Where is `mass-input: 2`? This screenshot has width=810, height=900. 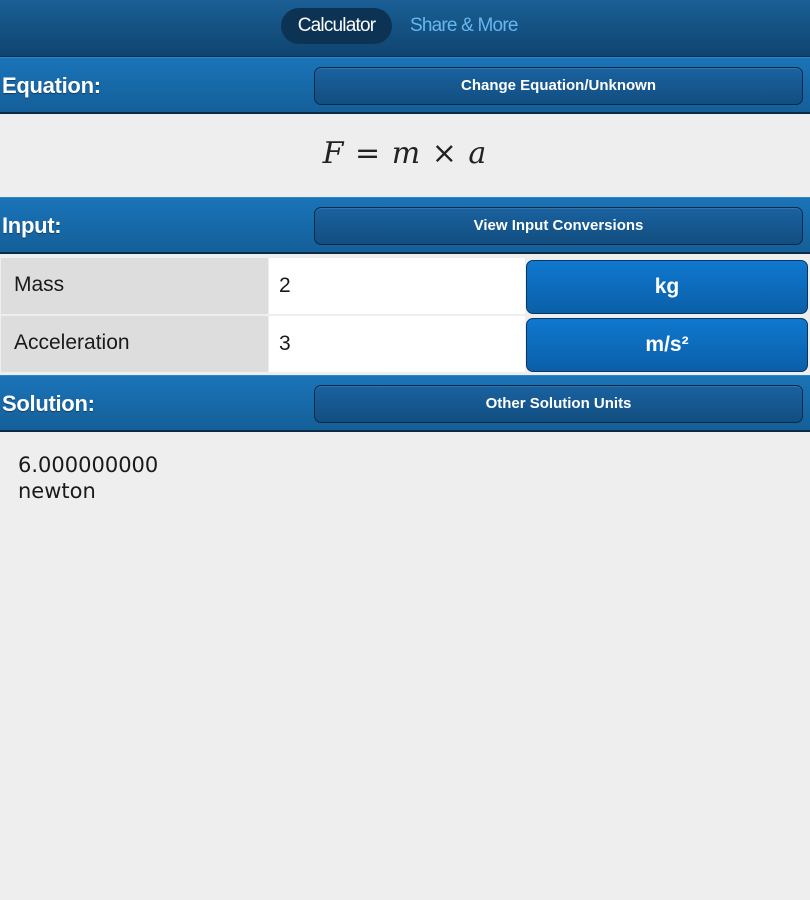 mass-input: 2 is located at coordinates (397, 286).